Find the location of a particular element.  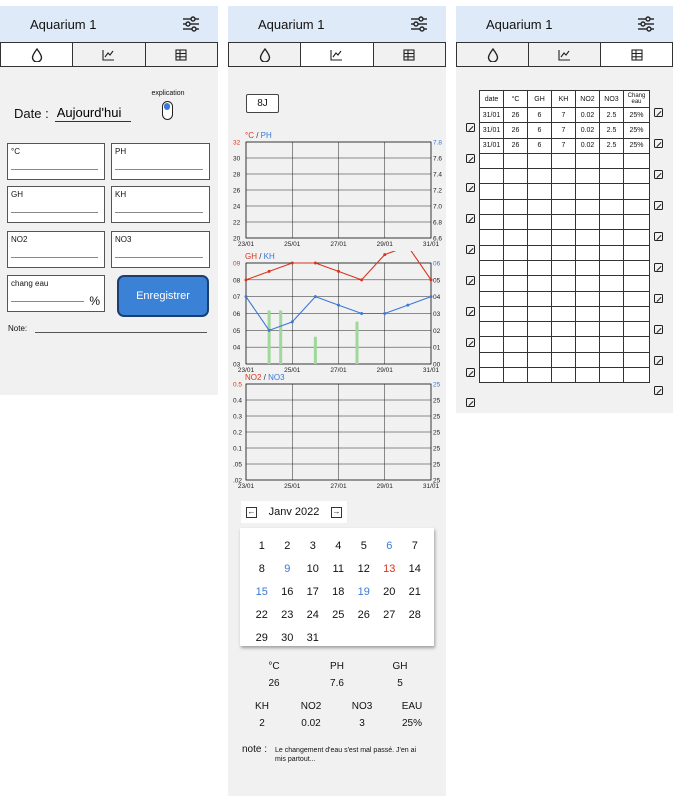

calendar-day: 15 is located at coordinates (262, 591).